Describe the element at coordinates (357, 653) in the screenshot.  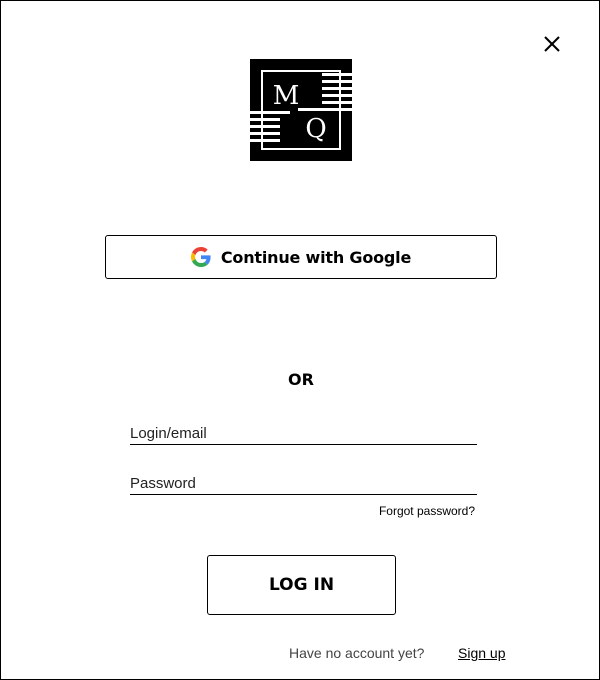
I see `no-account-prompt: Have no account yet?` at that location.